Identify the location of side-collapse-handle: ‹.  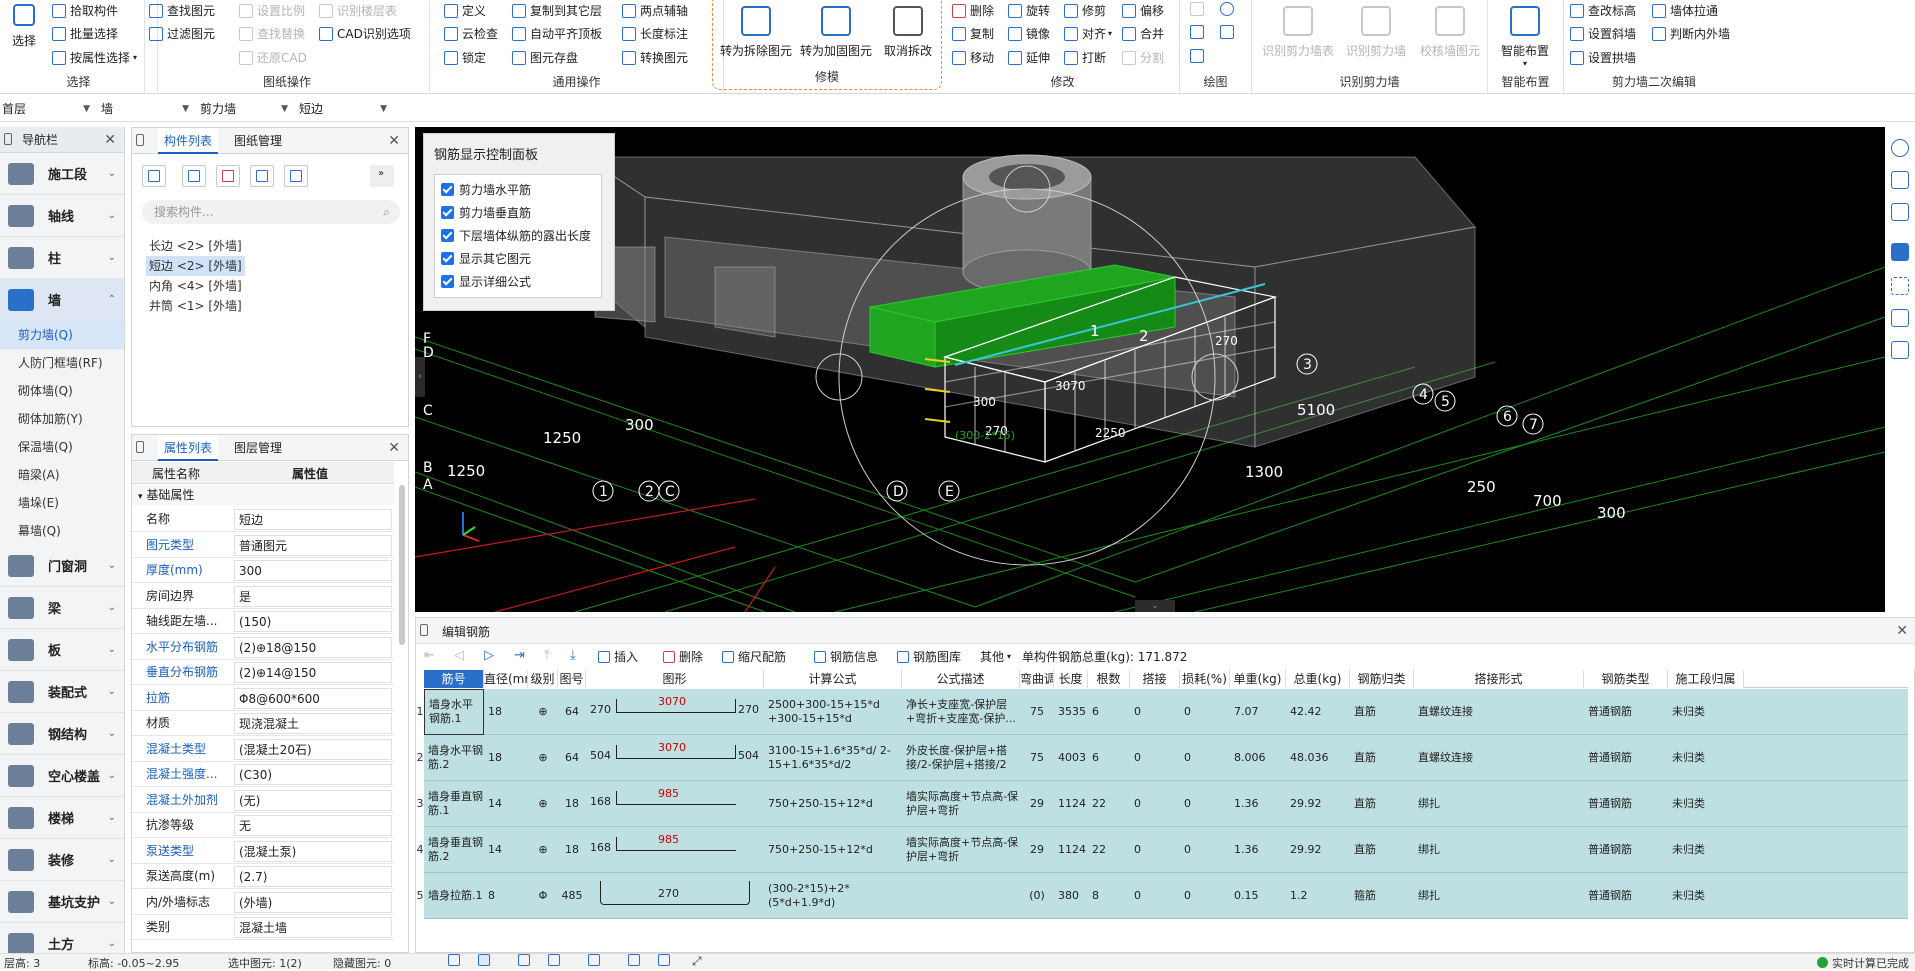
(420, 377).